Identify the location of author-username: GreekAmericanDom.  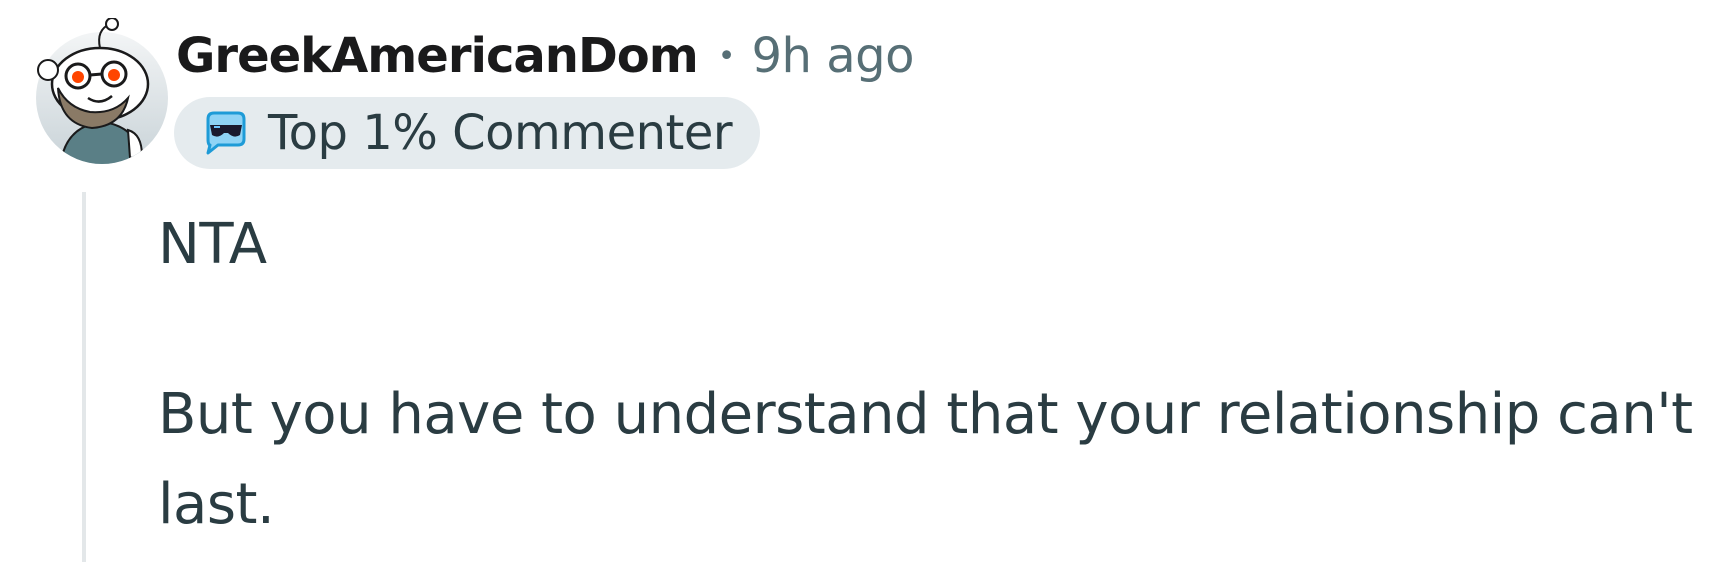
(437, 56).